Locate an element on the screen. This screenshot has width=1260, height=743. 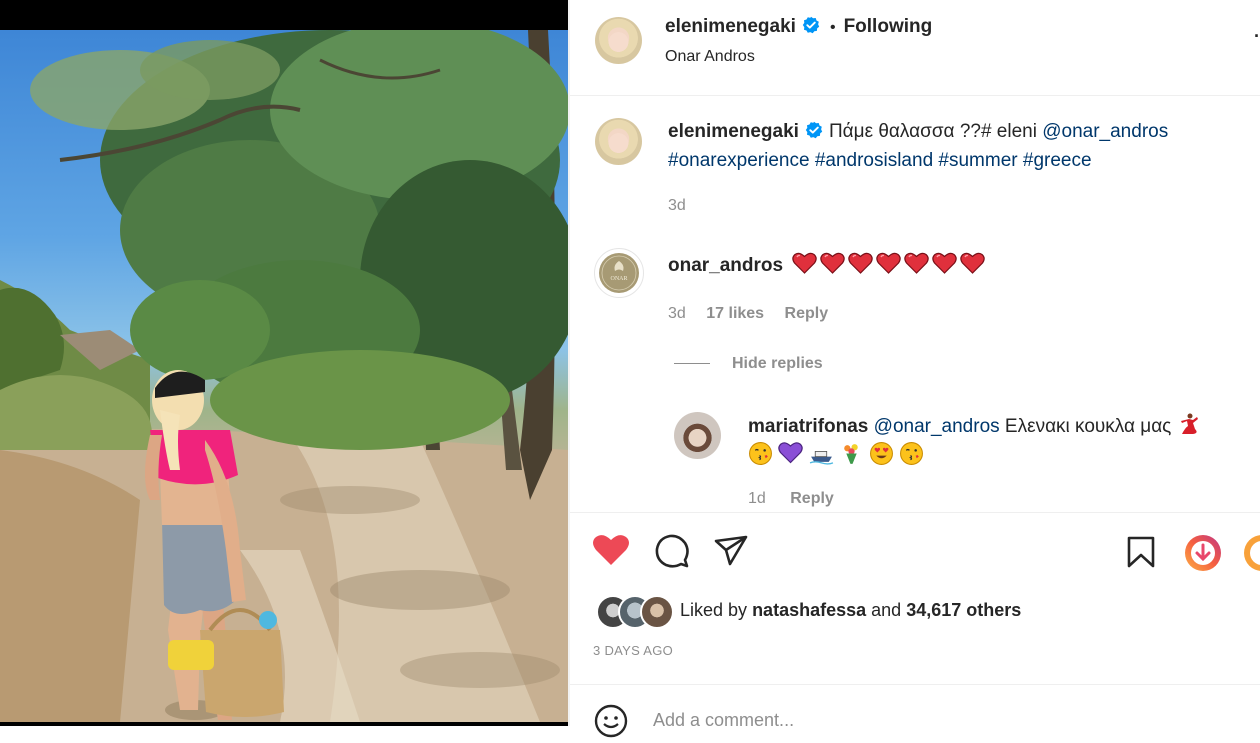
bookmark-icon is located at coordinates (1141, 552).